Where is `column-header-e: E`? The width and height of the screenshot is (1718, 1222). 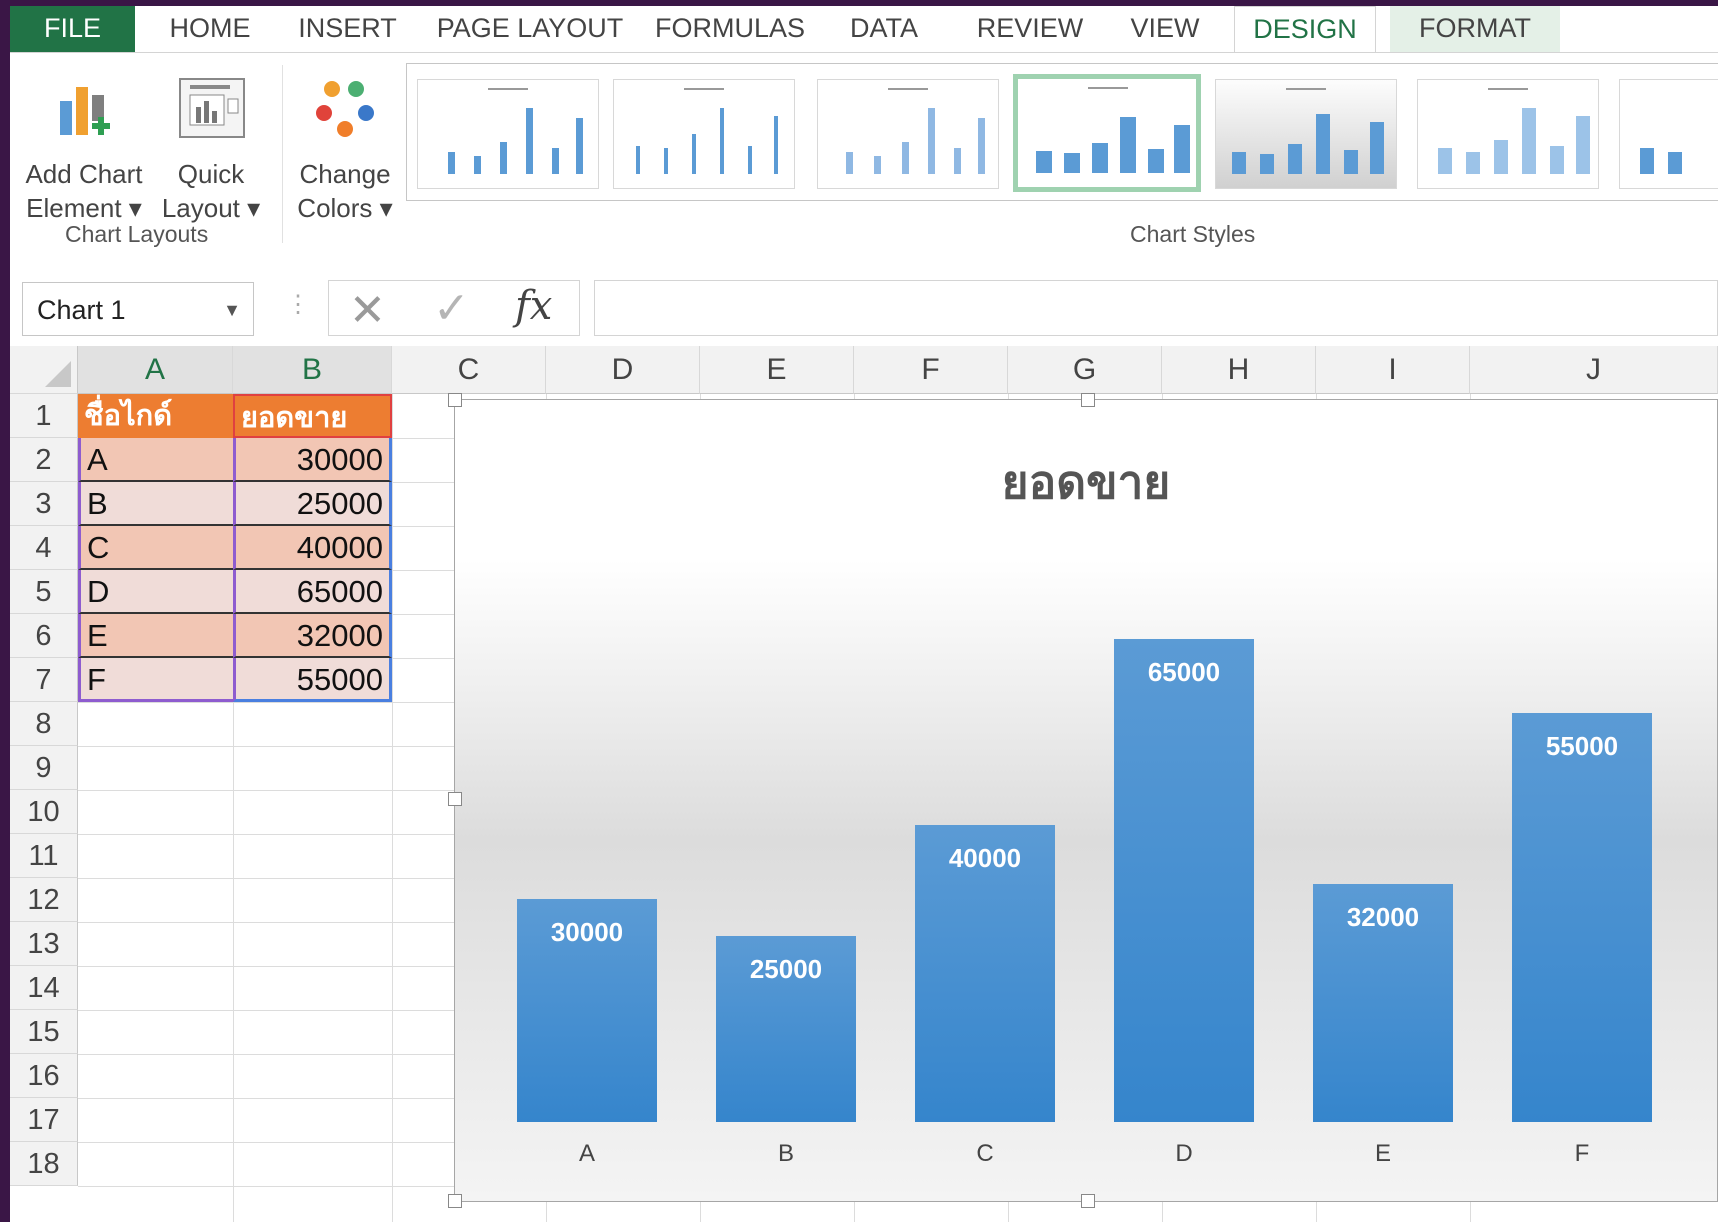
column-header-e: E is located at coordinates (777, 370).